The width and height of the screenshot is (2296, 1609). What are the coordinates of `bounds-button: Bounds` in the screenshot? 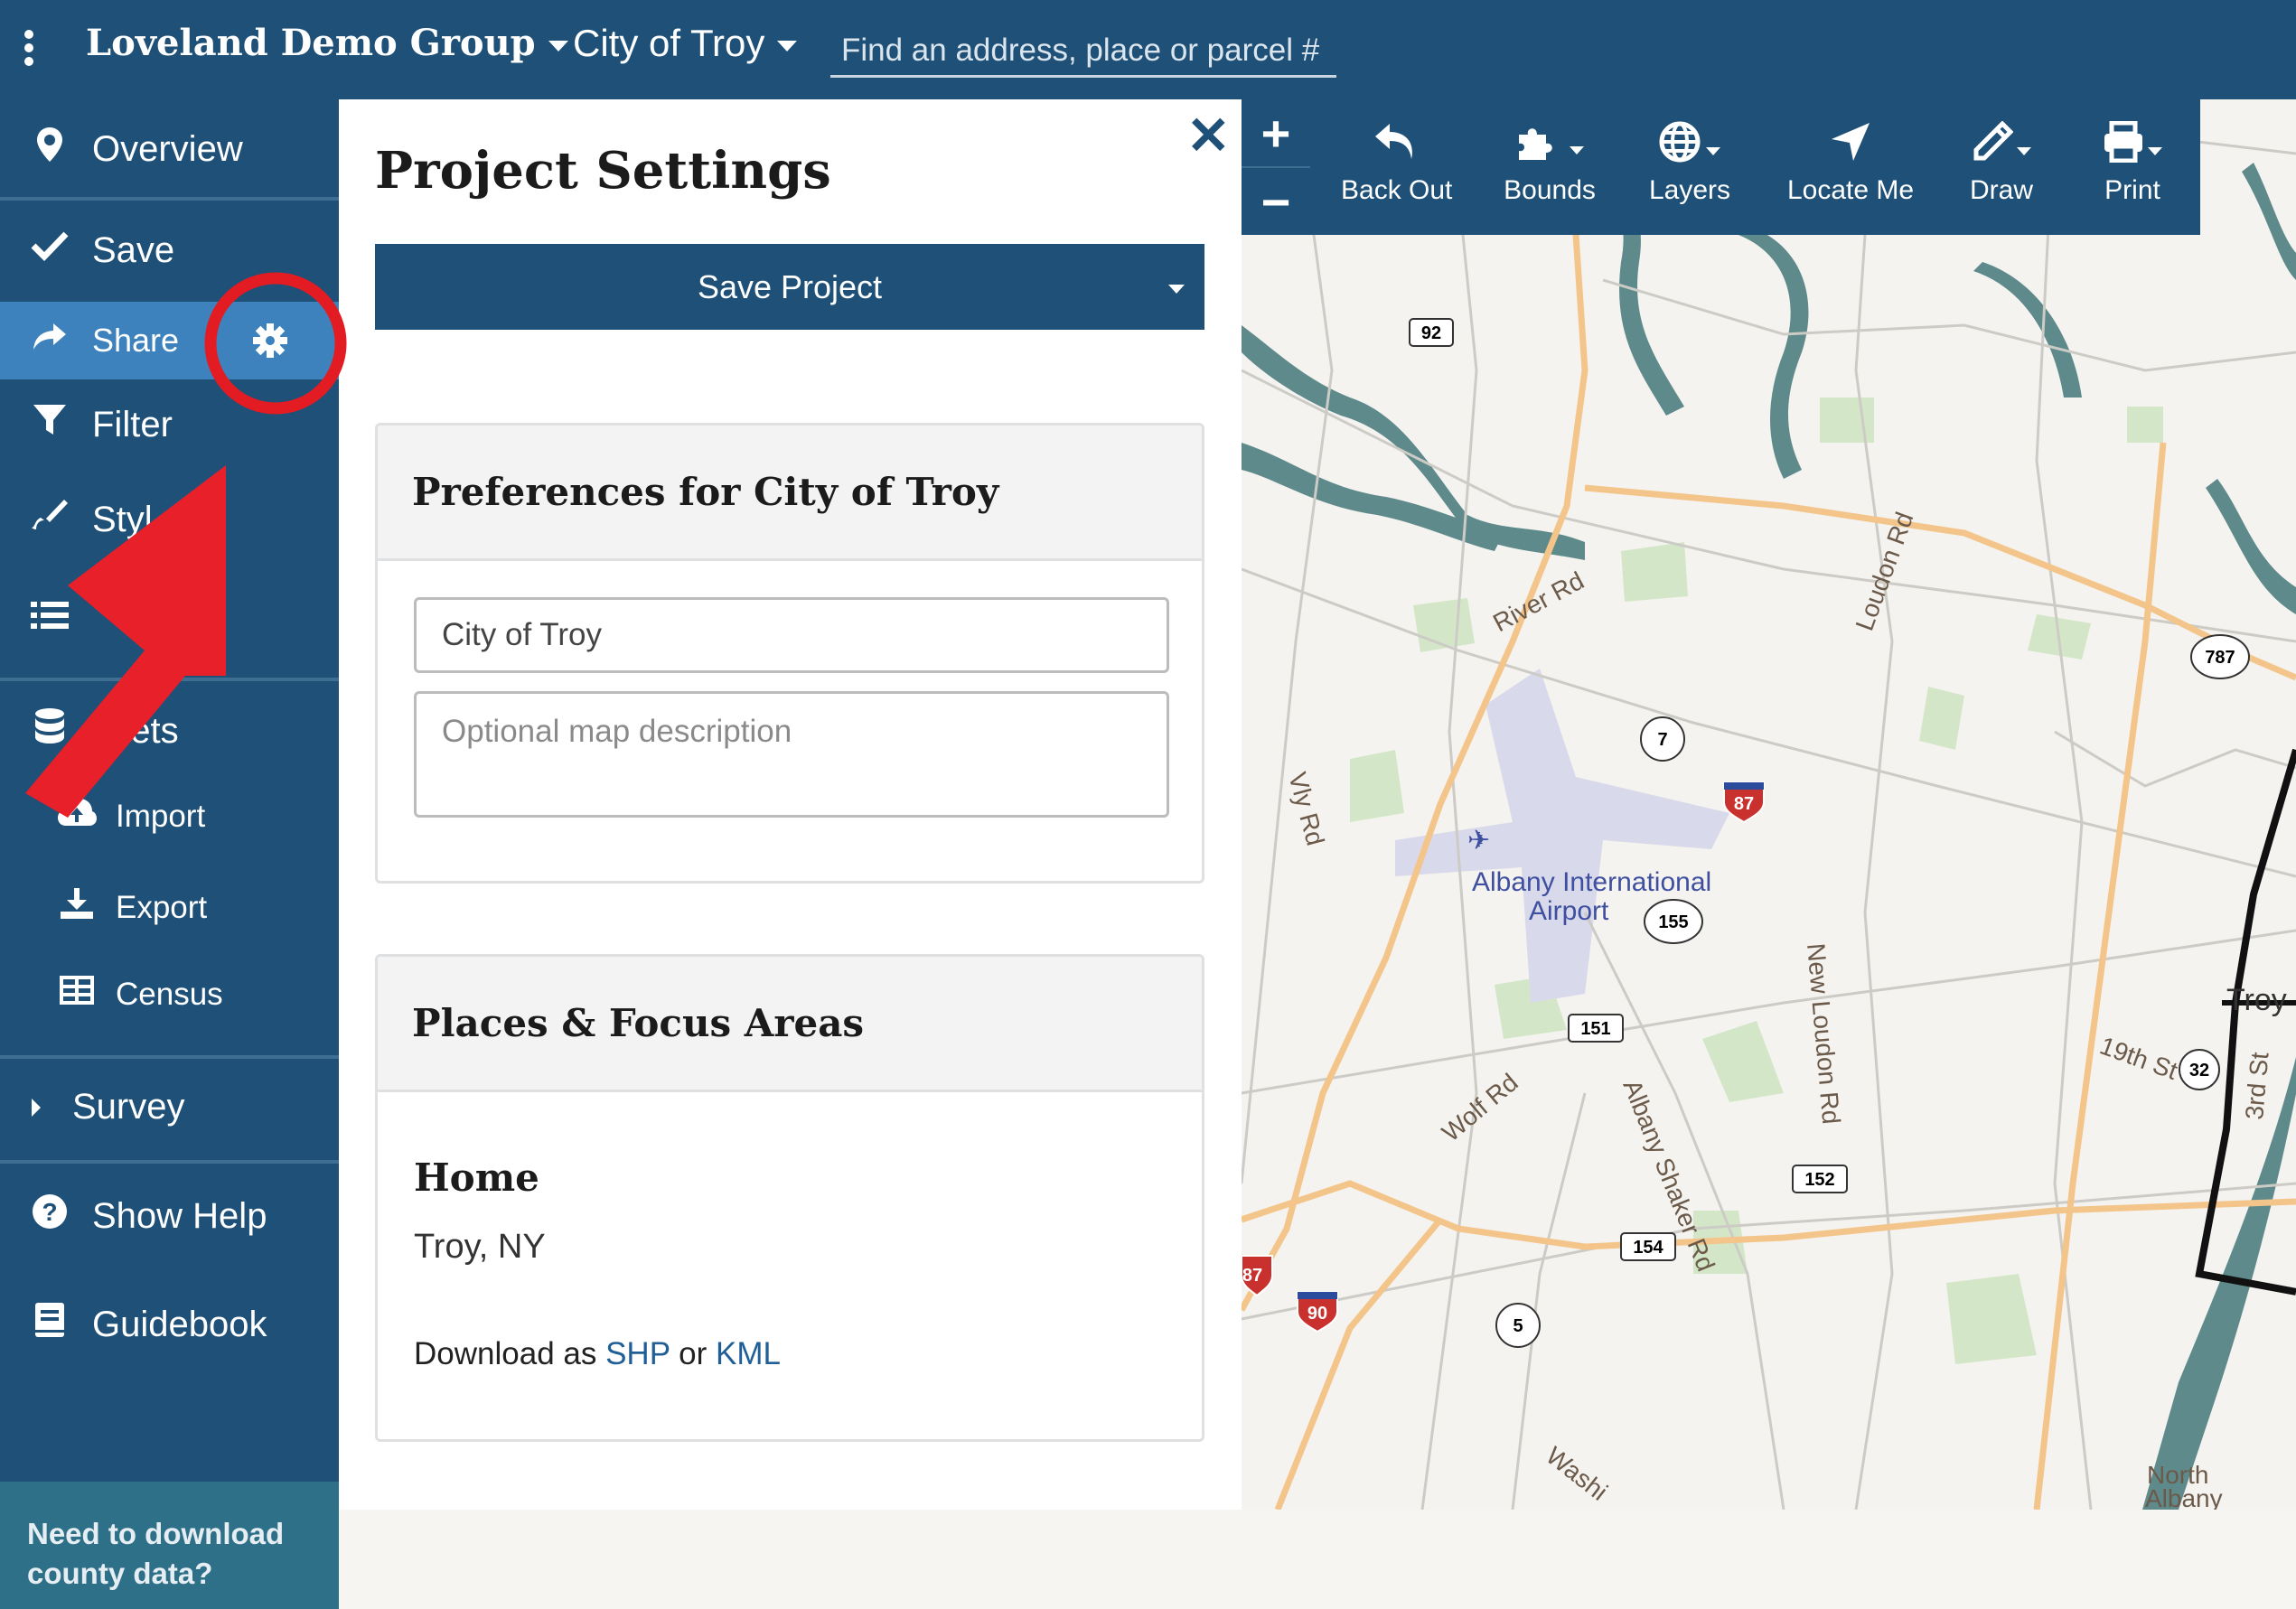 It's located at (1549, 163).